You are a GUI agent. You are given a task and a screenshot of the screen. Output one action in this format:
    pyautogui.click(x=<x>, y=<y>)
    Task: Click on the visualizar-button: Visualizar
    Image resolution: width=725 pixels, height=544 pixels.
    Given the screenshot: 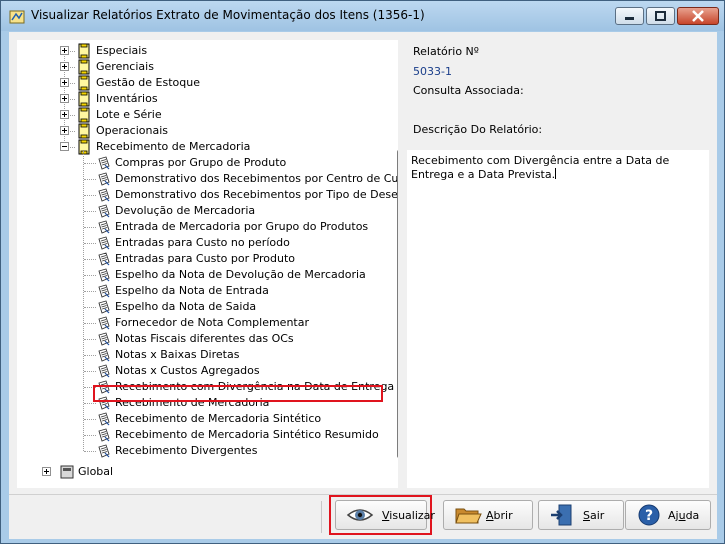 What is the action you would take?
    pyautogui.click(x=385, y=515)
    